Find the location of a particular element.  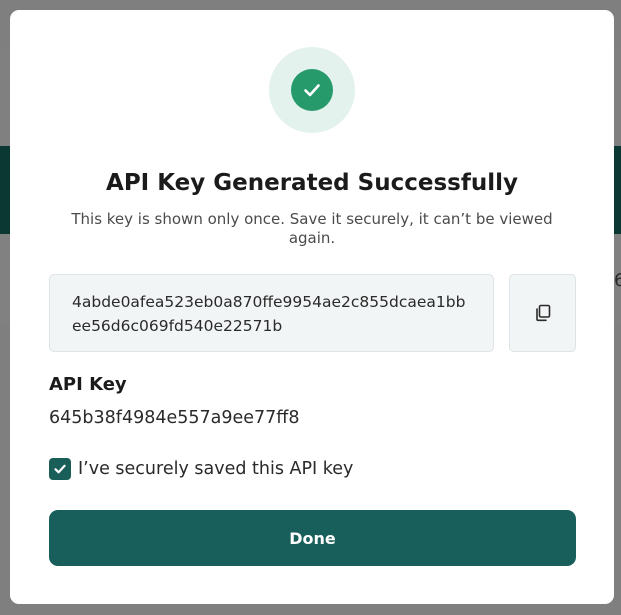

copy-key-button is located at coordinates (542, 313).